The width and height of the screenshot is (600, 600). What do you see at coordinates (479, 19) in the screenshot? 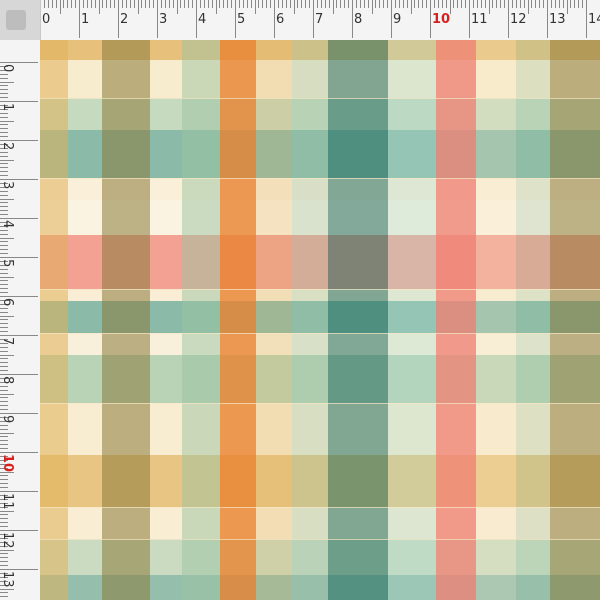
I see `ruler-top-label: 11` at bounding box center [479, 19].